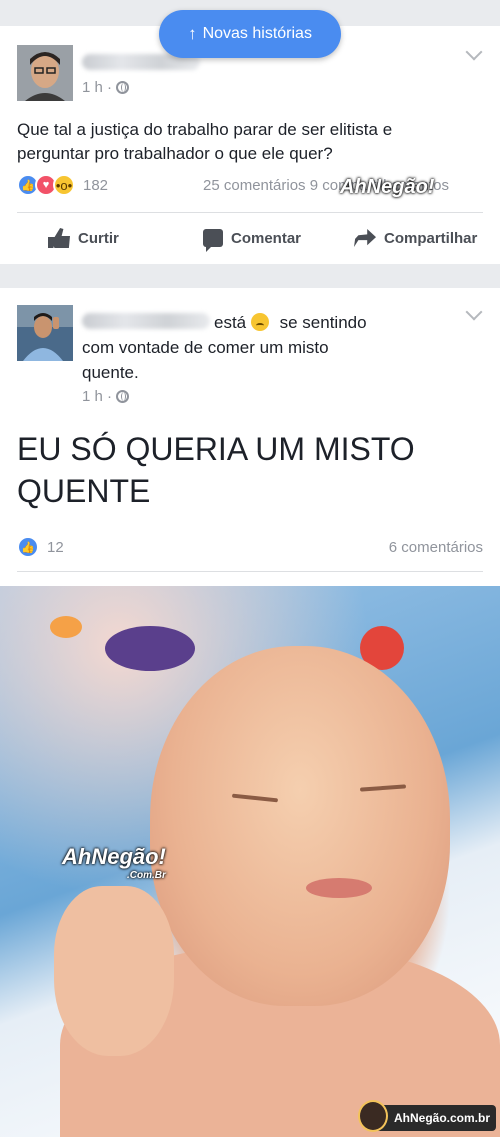 Image resolution: width=500 pixels, height=1137 pixels. I want to click on watermark-logo: AhNegão! .Com.Br, so click(114, 862).